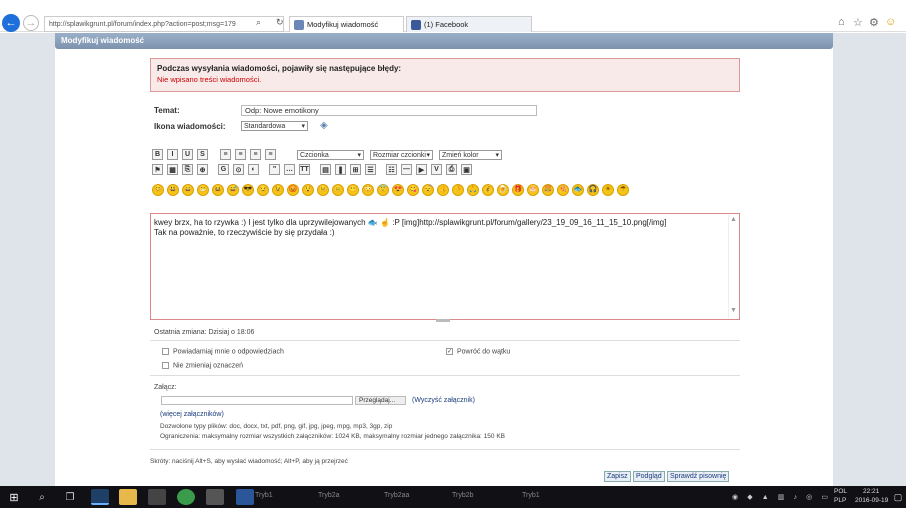  I want to click on emoticon-icon: 🍔, so click(548, 190).